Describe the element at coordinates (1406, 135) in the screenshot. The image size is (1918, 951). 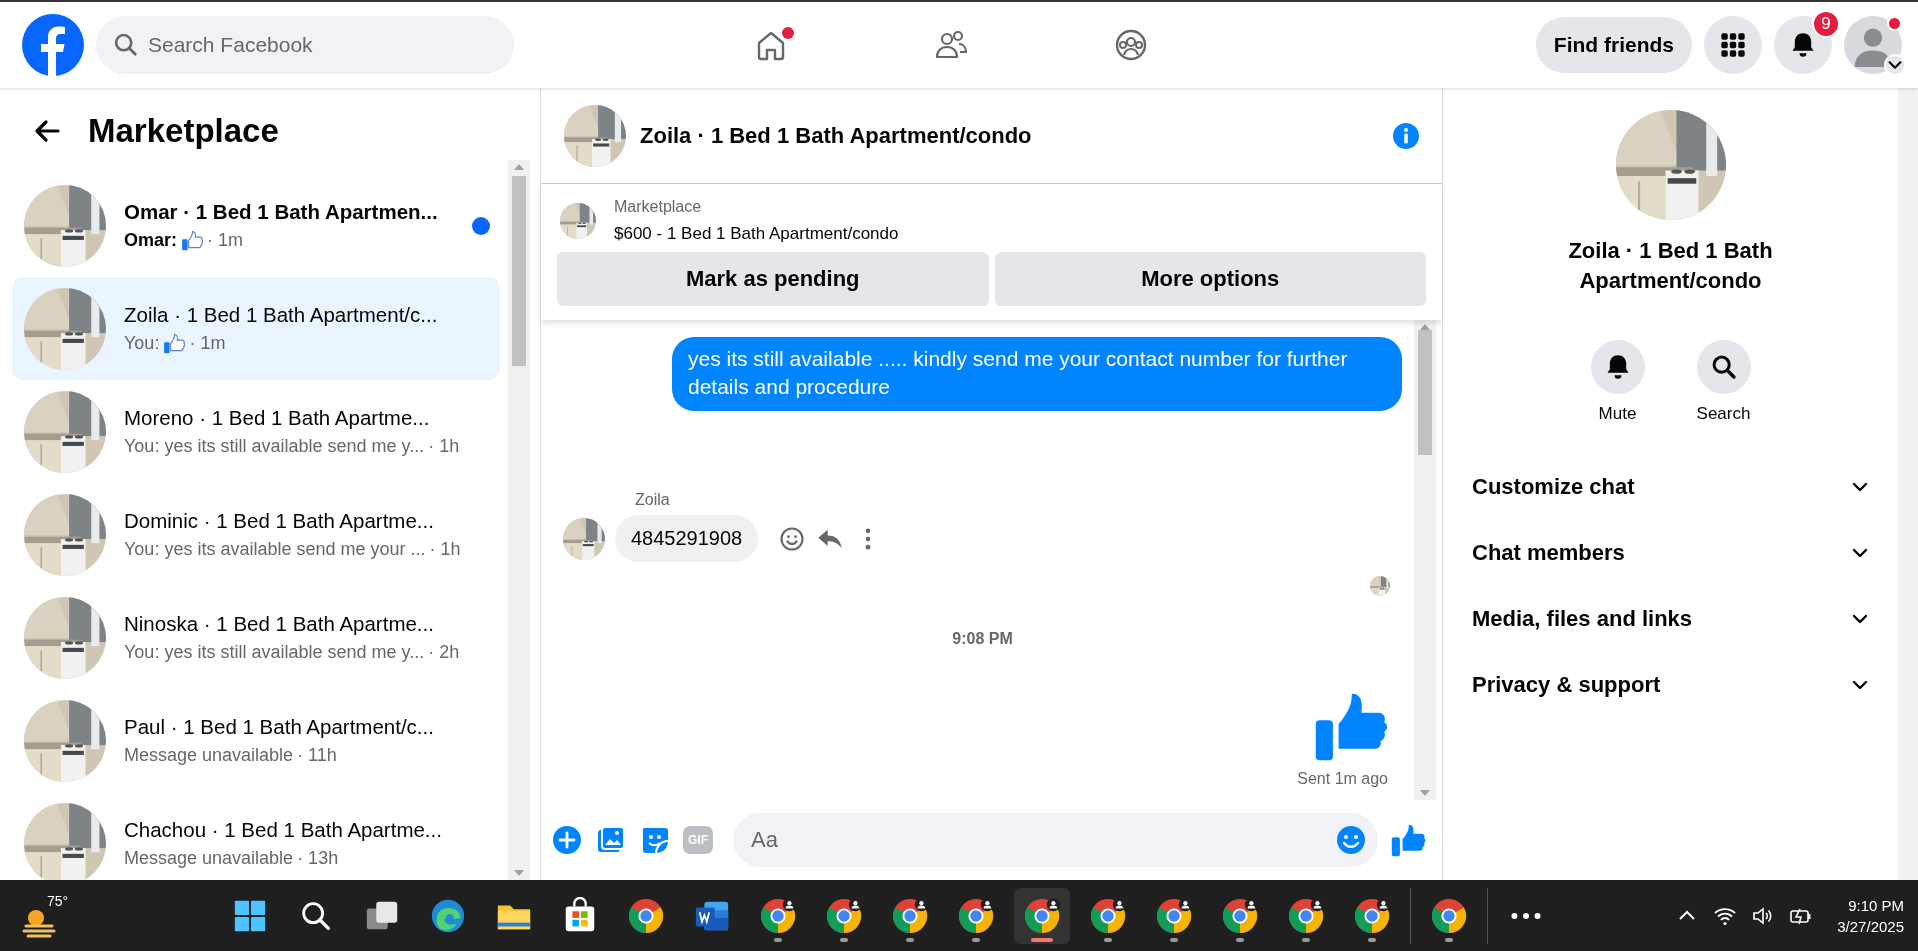
I see `info-icon` at that location.